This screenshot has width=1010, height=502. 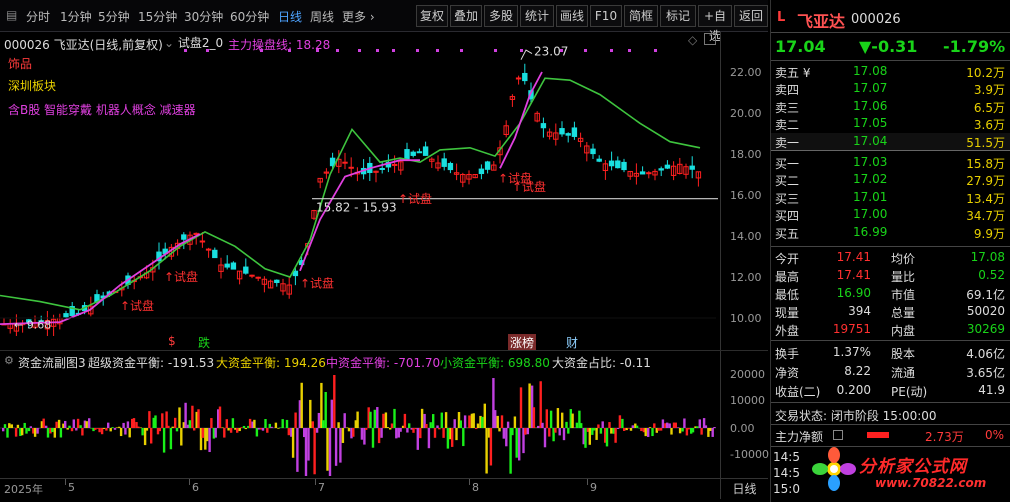 What do you see at coordinates (800, 46) in the screenshot?
I see `last-price: 17.04` at bounding box center [800, 46].